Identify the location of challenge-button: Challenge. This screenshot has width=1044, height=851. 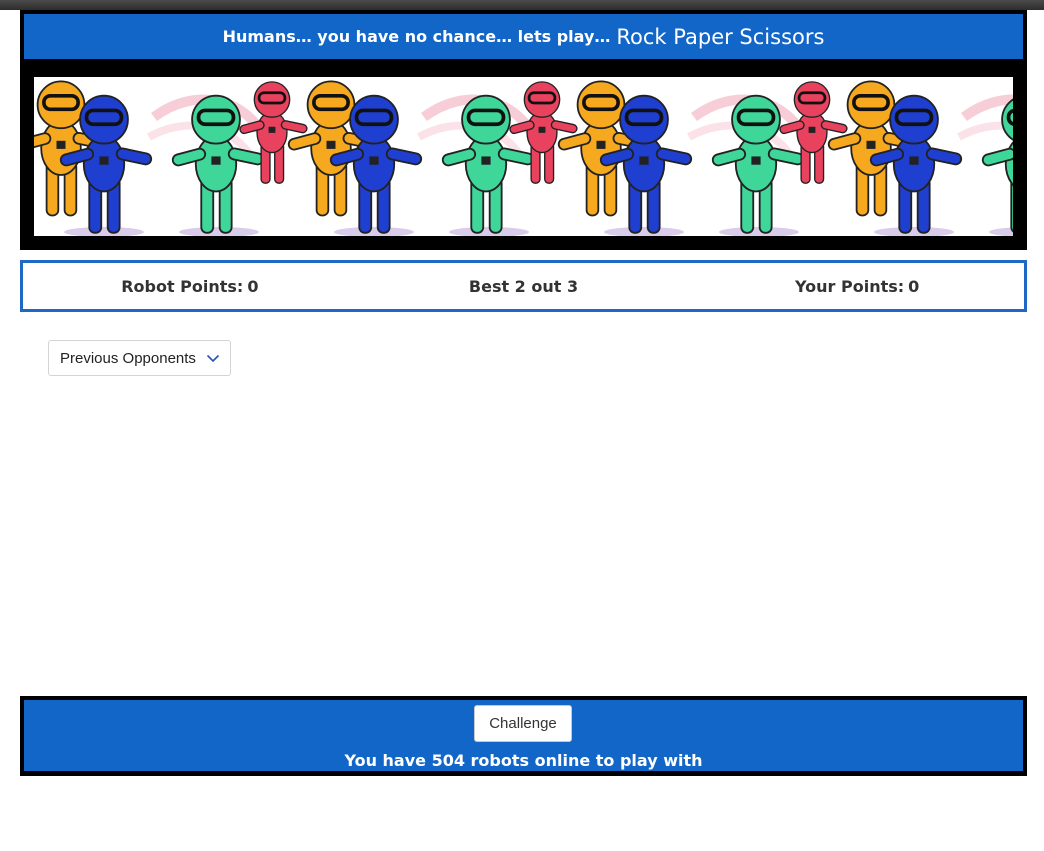
(523, 723).